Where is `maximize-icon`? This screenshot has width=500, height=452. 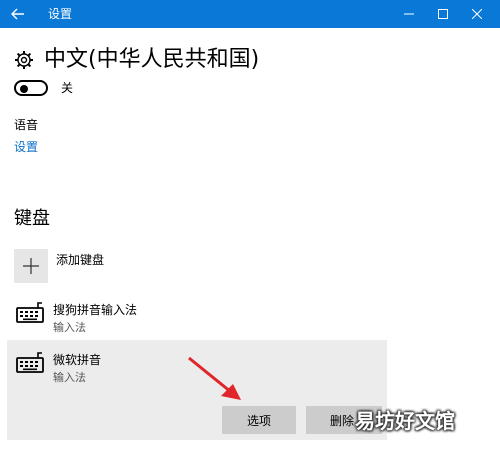
maximize-icon is located at coordinates (443, 14).